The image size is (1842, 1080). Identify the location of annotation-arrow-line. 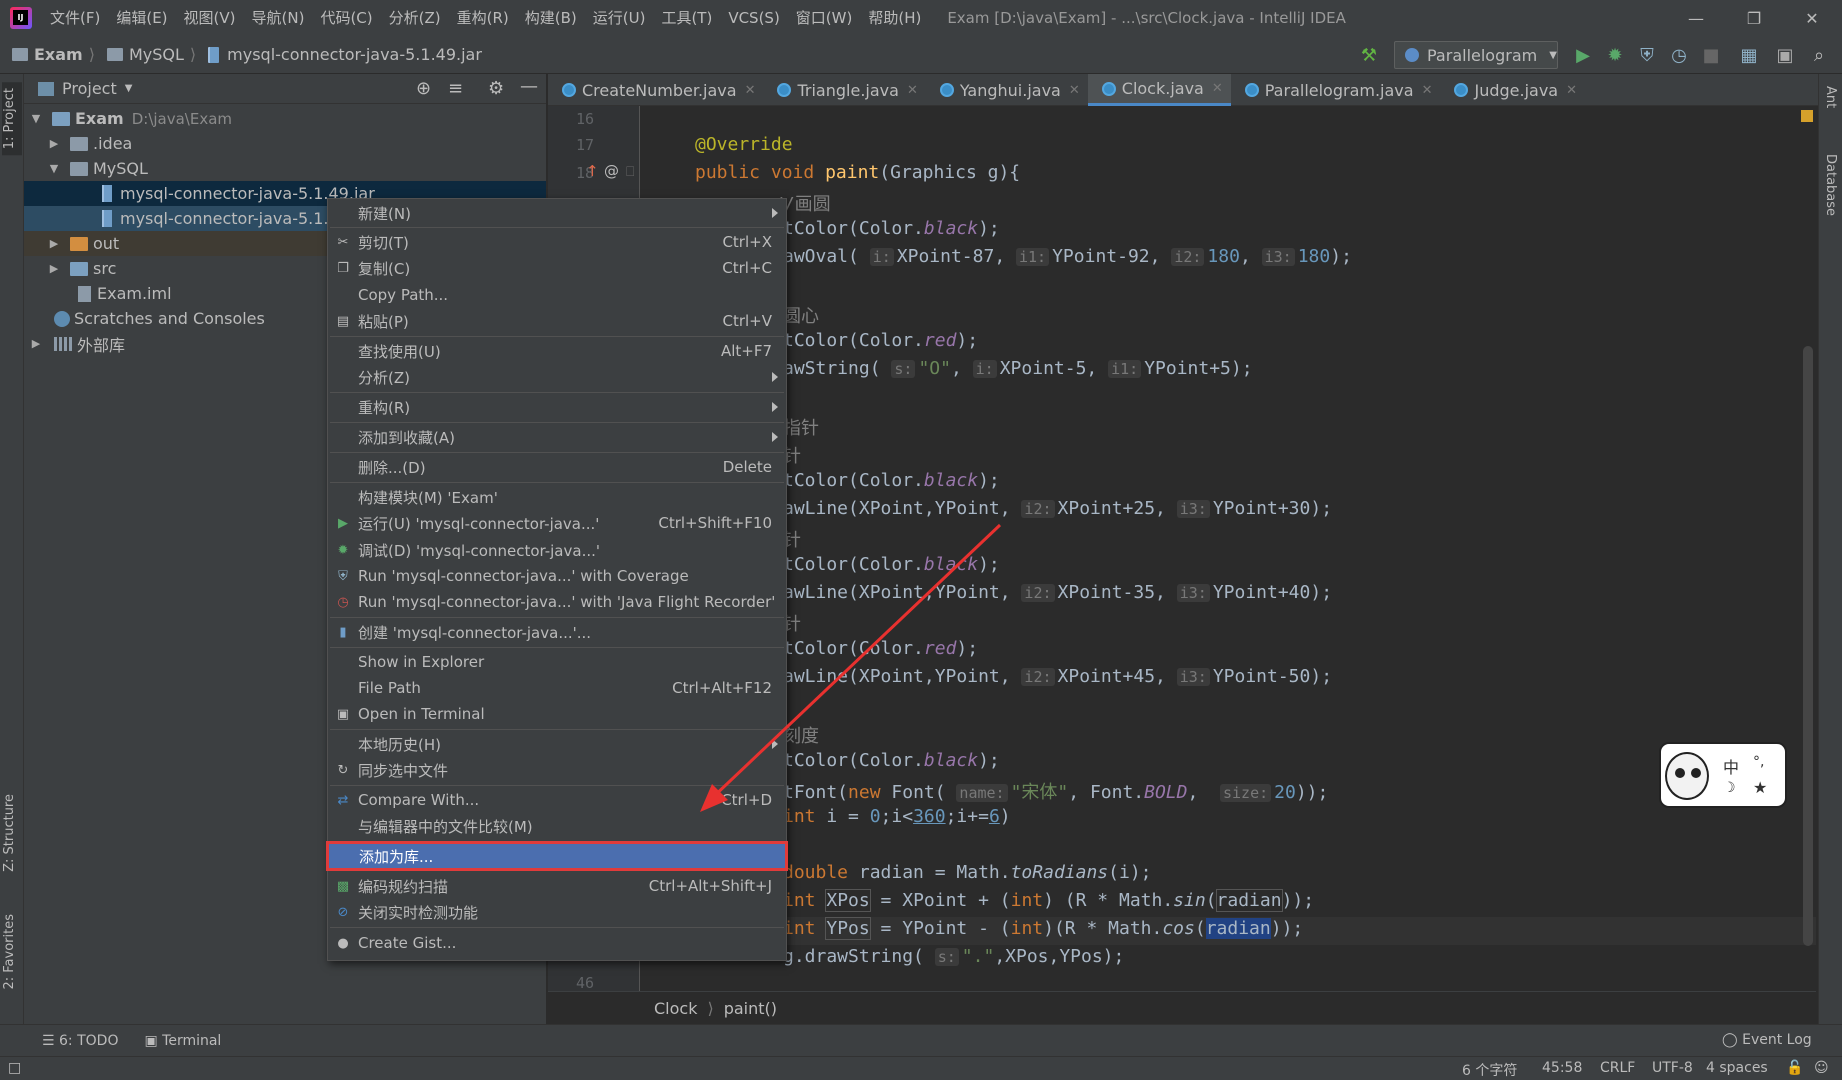
(855, 662).